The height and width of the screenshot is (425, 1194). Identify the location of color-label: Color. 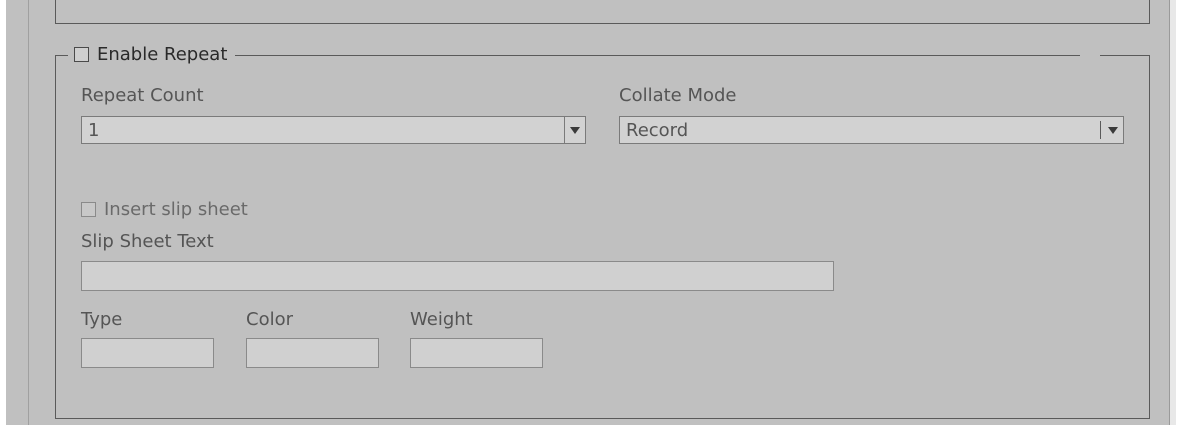
(269, 319).